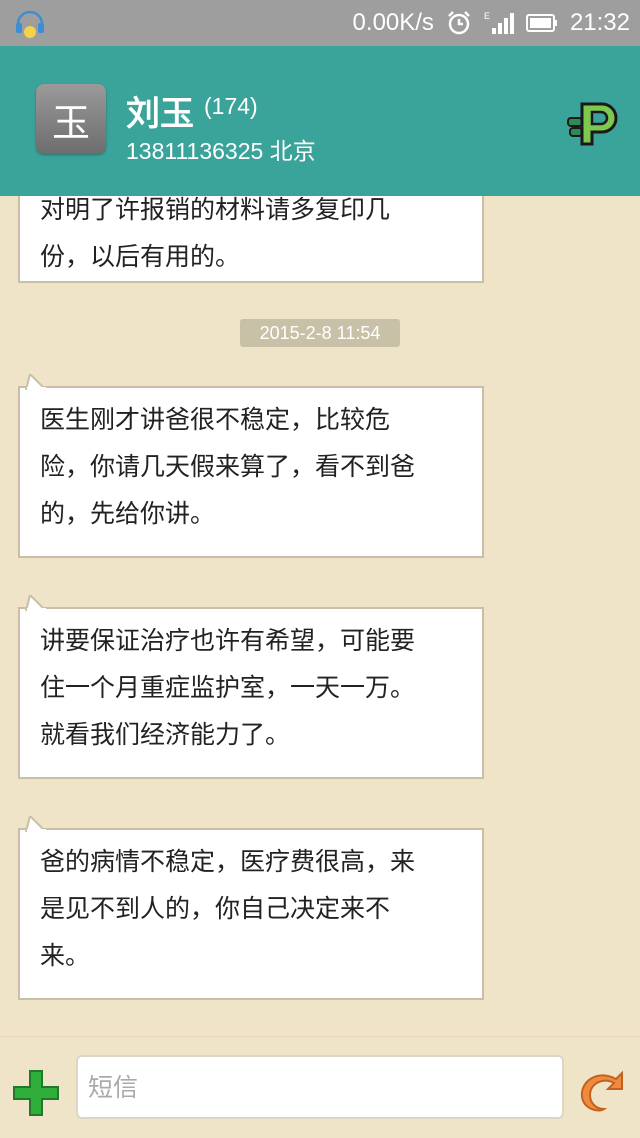 Image resolution: width=640 pixels, height=1138 pixels. What do you see at coordinates (70, 122) in the screenshot?
I see `avatar-initial: 玉` at bounding box center [70, 122].